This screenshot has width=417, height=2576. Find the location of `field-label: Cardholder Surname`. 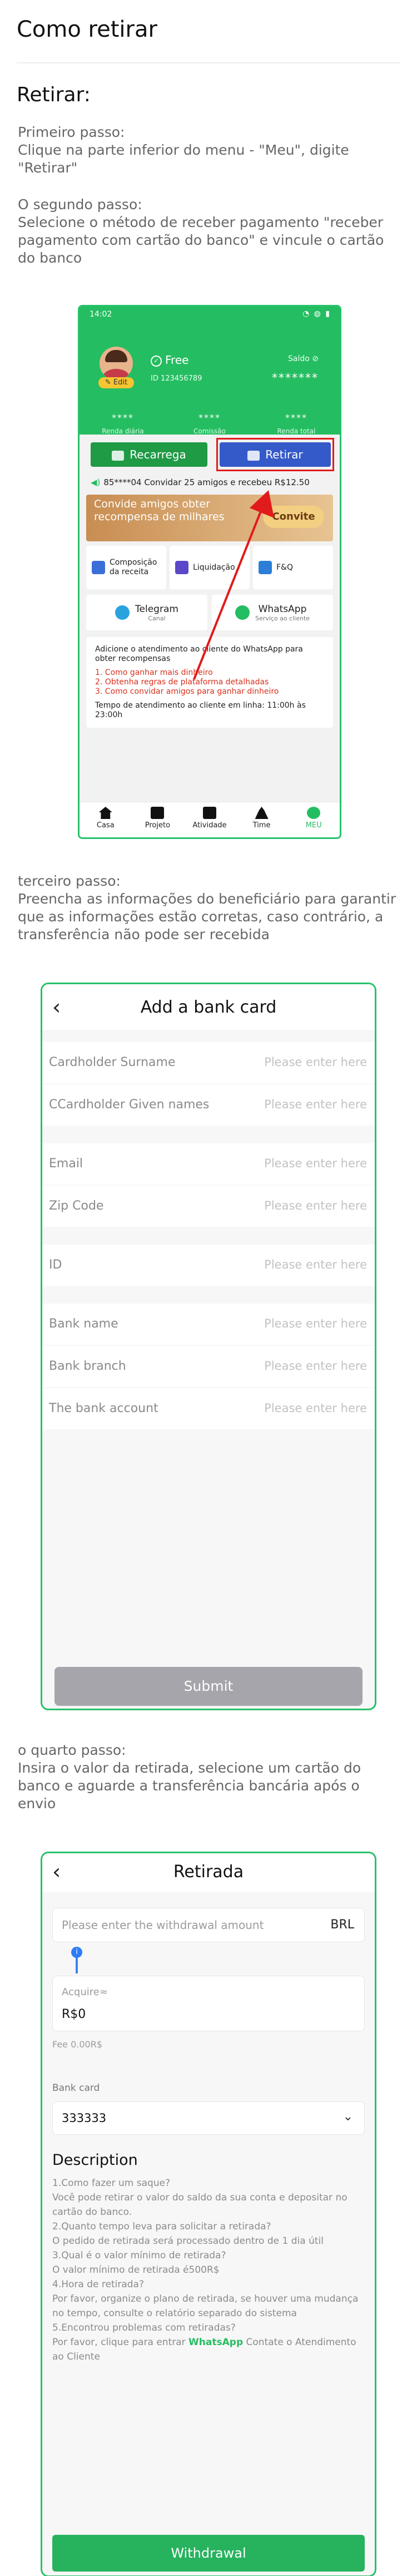

field-label: Cardholder Surname is located at coordinates (112, 1062).